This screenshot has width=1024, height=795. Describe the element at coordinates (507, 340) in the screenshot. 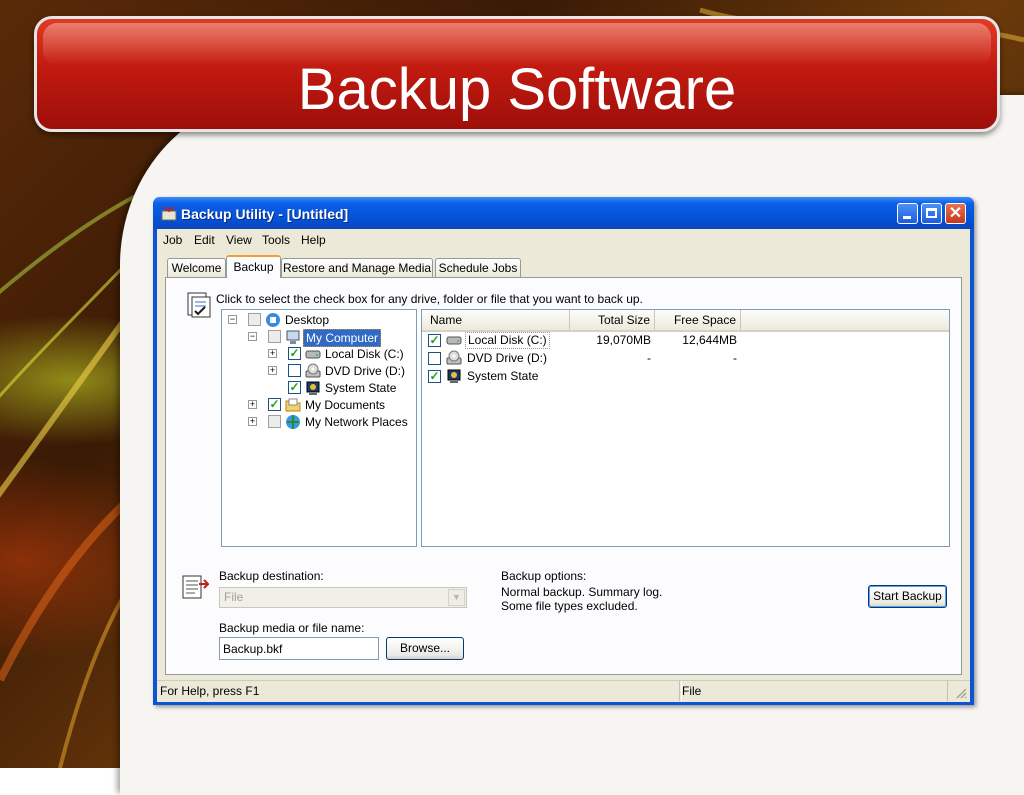

I see `list-cell-name: Local Disk (C:)` at that location.